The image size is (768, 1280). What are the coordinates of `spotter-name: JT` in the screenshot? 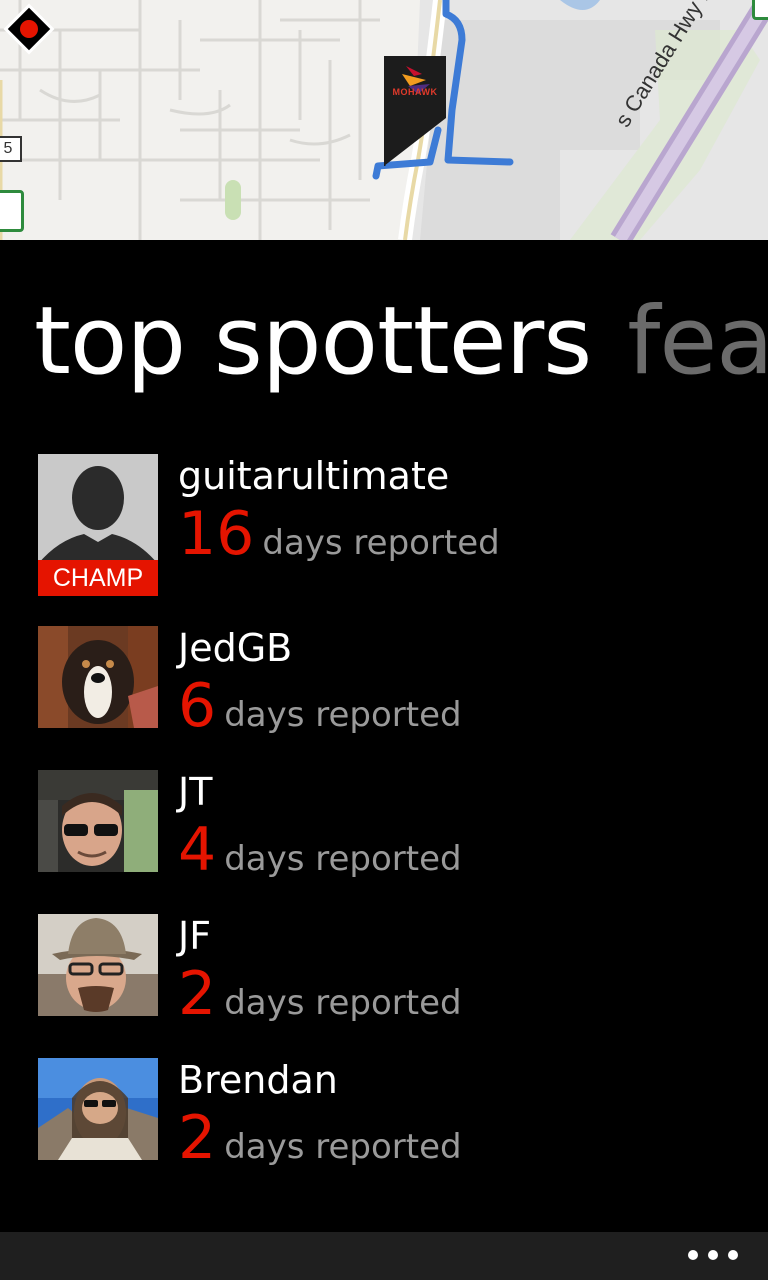 It's located at (195, 792).